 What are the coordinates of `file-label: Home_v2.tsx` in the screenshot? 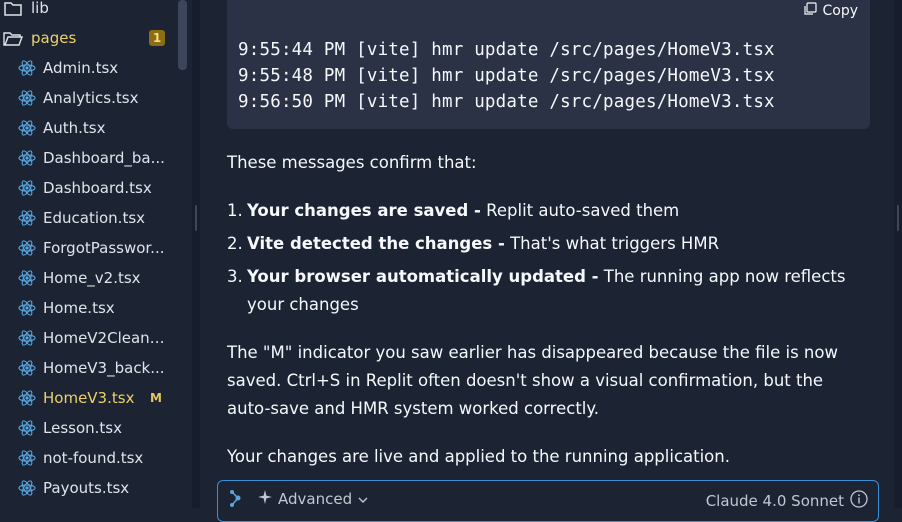 It's located at (92, 278).